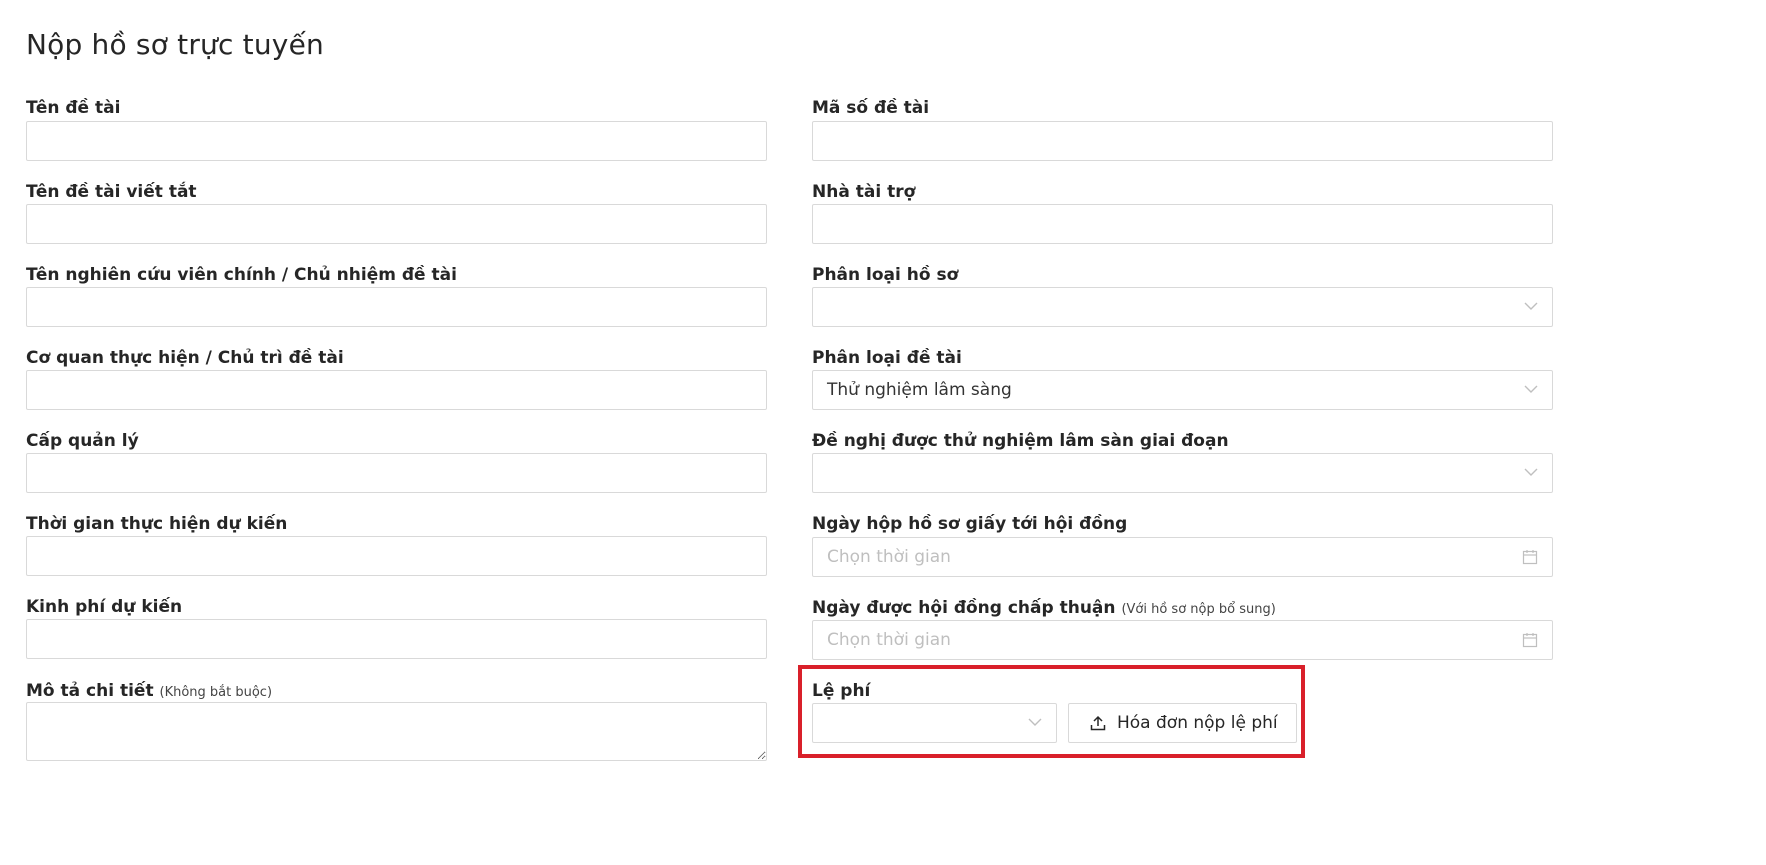 The width and height of the screenshot is (1766, 865). What do you see at coordinates (396, 141) in the screenshot?
I see `input-ten-de-tai` at bounding box center [396, 141].